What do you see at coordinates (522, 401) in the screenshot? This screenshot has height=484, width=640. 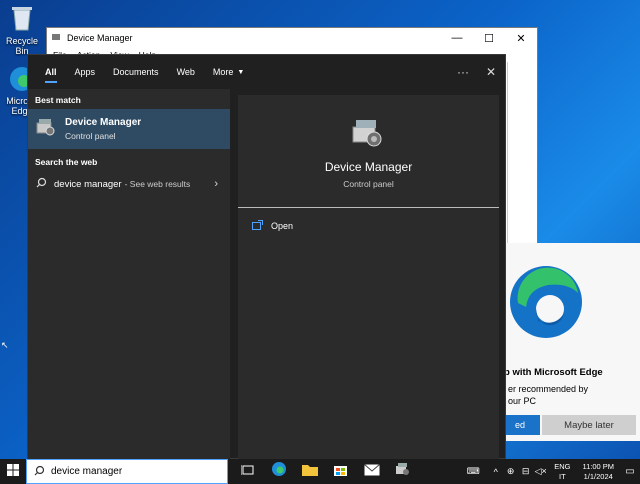 I see `edge-promo-line-2: our PC` at bounding box center [522, 401].